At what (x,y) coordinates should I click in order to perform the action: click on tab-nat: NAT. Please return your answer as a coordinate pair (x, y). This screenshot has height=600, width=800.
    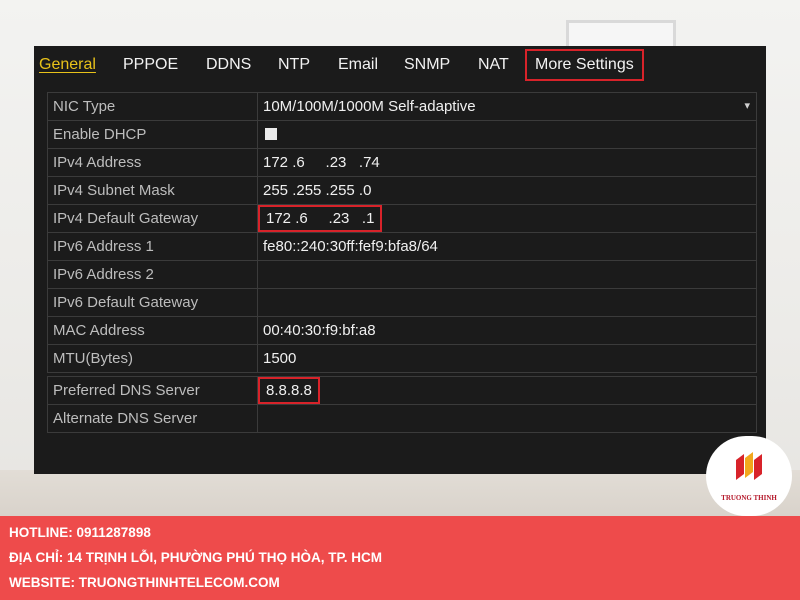
    Looking at the image, I should click on (493, 65).